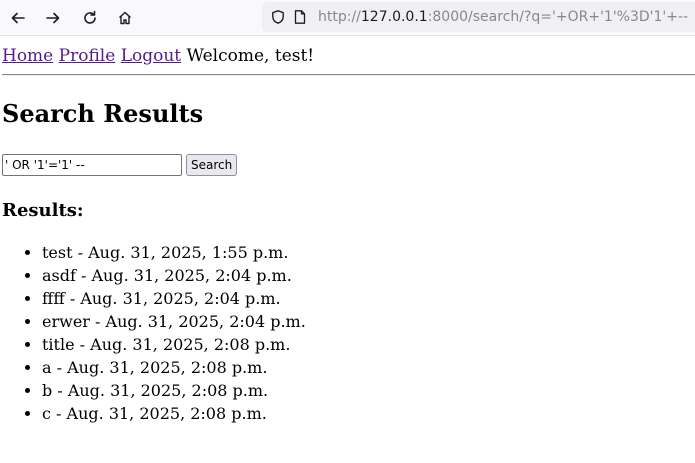  What do you see at coordinates (103, 113) in the screenshot?
I see `page-title: Search Results` at bounding box center [103, 113].